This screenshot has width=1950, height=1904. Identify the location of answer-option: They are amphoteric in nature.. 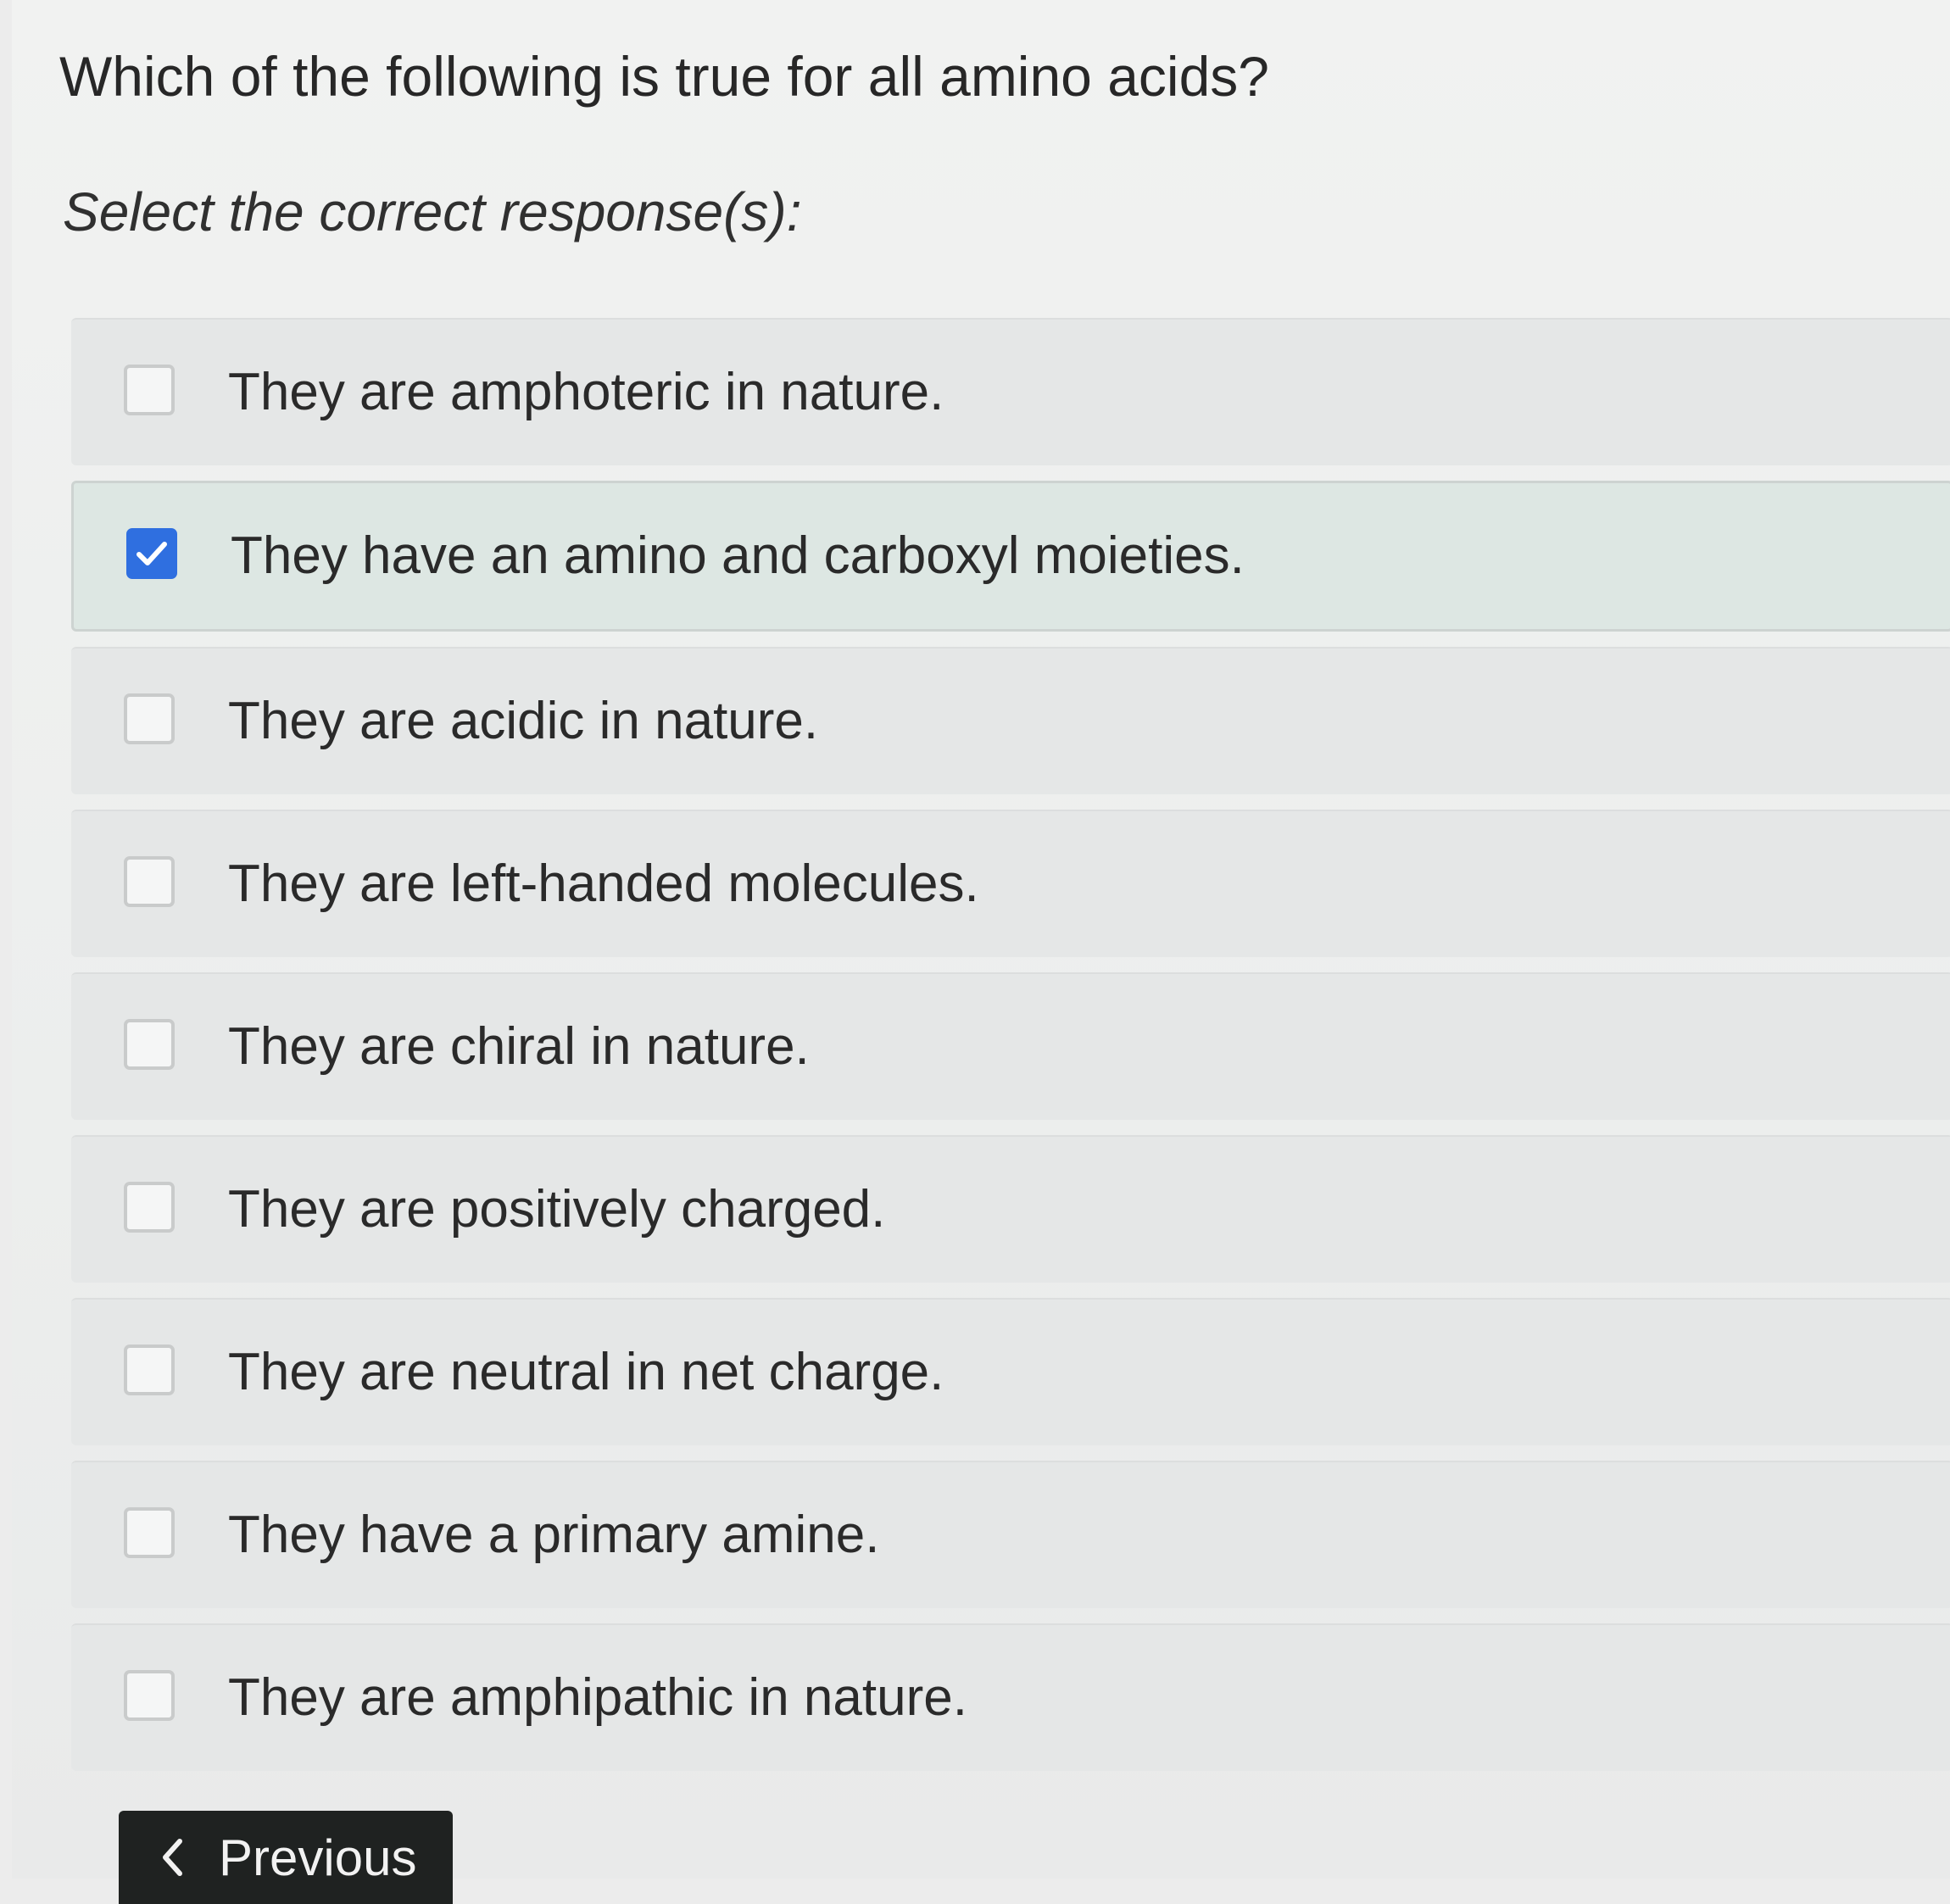
(1010, 391).